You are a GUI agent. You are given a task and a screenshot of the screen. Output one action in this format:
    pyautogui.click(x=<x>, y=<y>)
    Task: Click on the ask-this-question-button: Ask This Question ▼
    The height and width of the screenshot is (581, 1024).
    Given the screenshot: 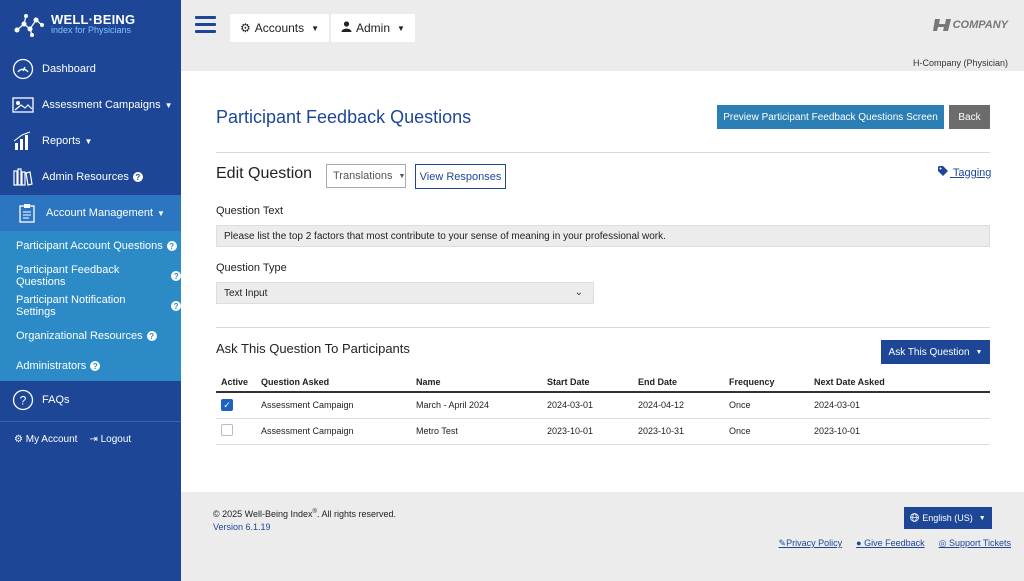 What is the action you would take?
    pyautogui.click(x=935, y=352)
    